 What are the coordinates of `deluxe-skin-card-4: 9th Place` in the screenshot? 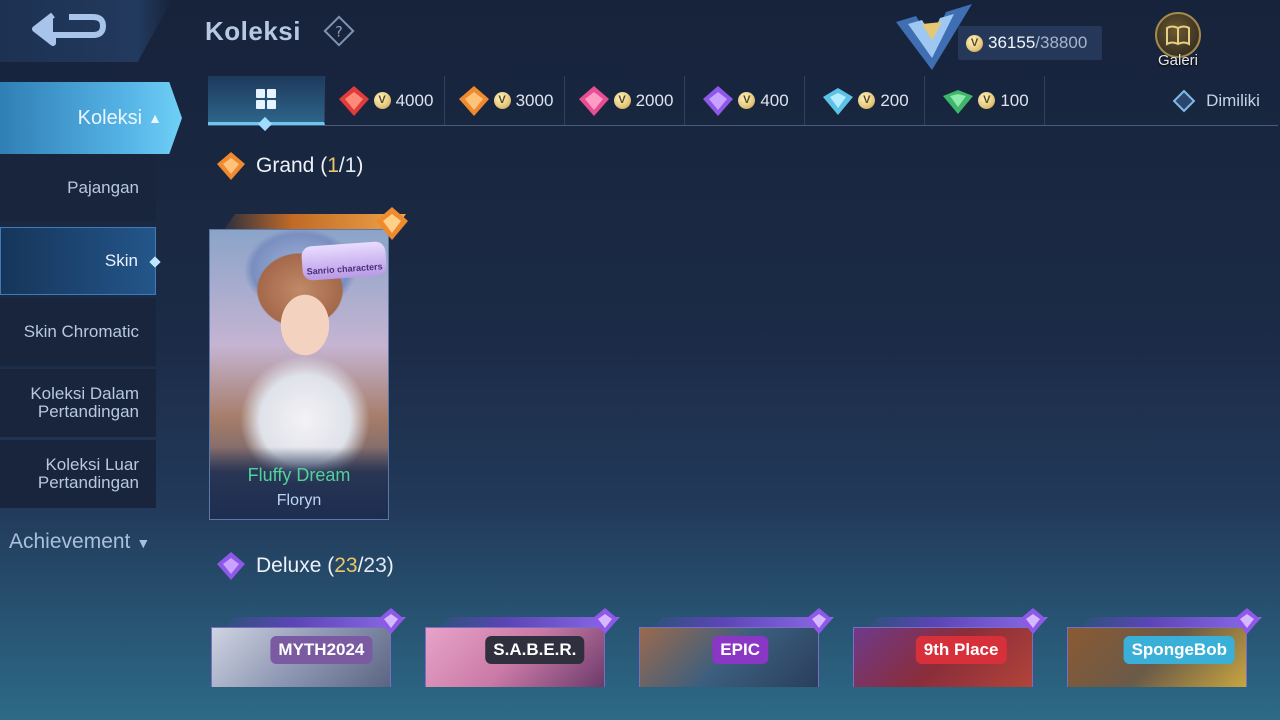 It's located at (943, 657).